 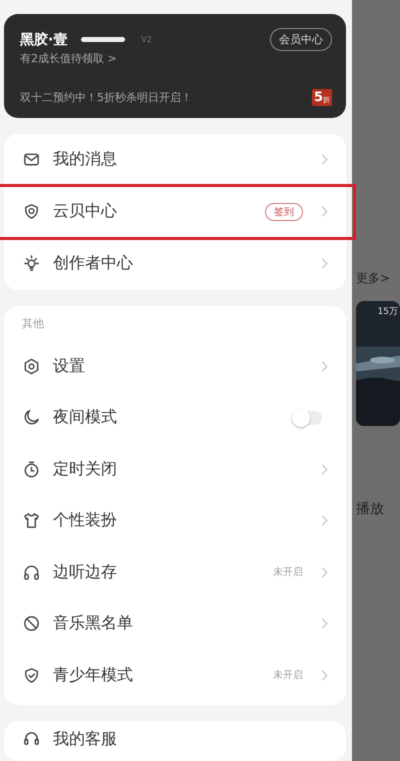 What do you see at coordinates (175, 741) in the screenshot?
I see `menu-item: 我的客服` at bounding box center [175, 741].